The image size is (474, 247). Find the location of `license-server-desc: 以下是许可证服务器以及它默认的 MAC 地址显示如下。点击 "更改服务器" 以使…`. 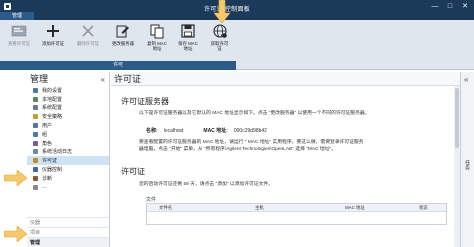

license-server-desc: 以下是许可证服务器以及它默认的 MAC 地址显示如下。点击 "更改服务器" 以使… is located at coordinates (254, 113).